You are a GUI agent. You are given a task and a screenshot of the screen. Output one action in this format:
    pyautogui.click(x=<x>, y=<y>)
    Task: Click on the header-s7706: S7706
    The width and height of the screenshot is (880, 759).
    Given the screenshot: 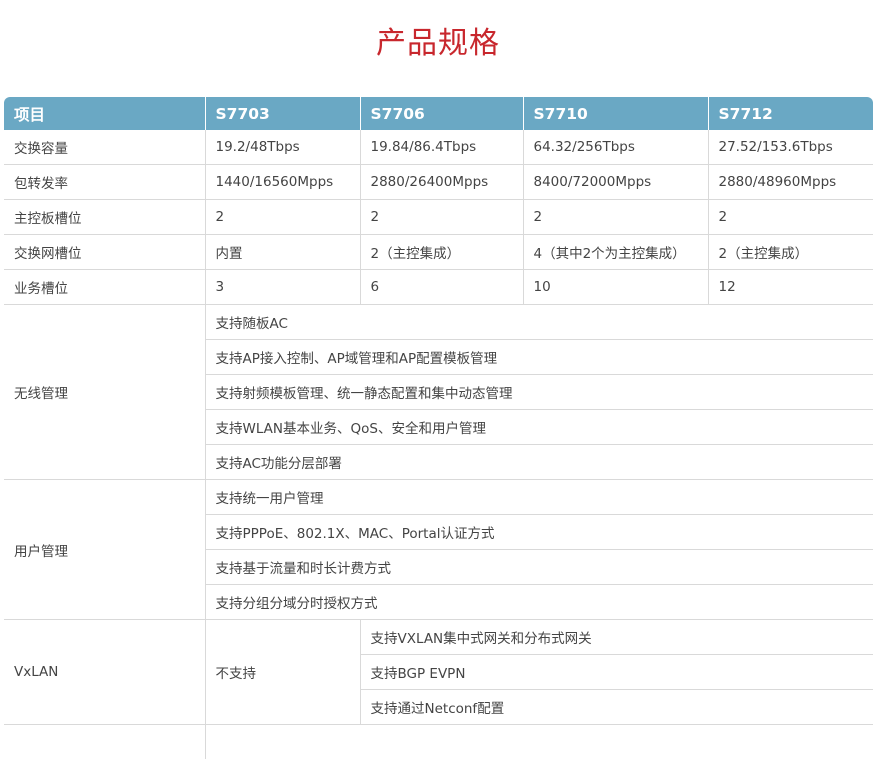 What is the action you would take?
    pyautogui.click(x=441, y=113)
    